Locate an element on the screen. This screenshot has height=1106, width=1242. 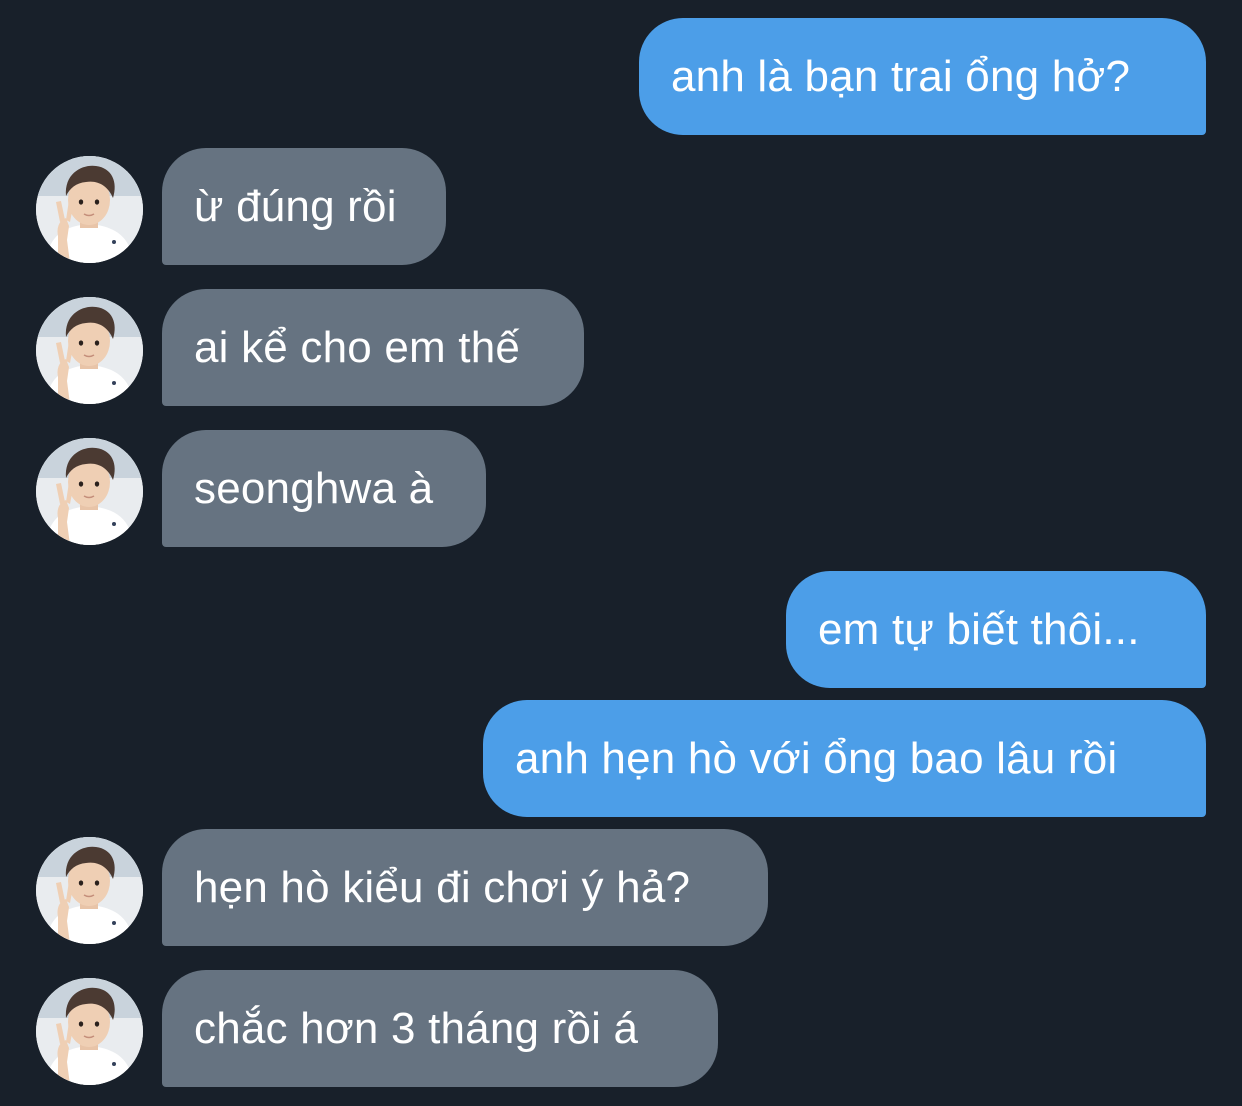
message-outgoing: anh là bạn trai ổng hở? is located at coordinates (922, 76).